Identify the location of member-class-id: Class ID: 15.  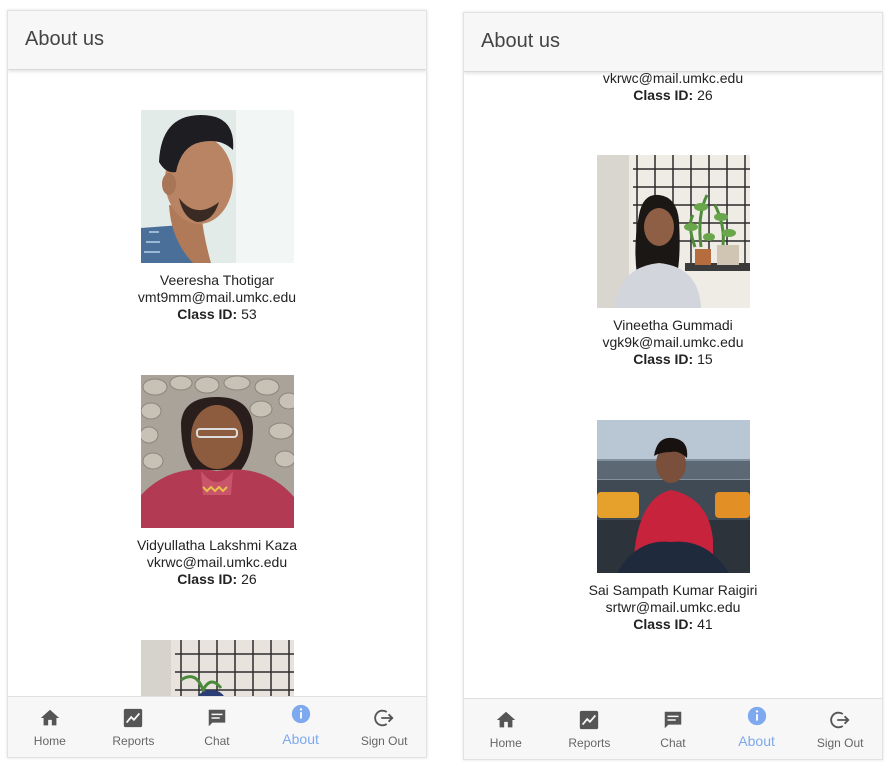
(673, 359).